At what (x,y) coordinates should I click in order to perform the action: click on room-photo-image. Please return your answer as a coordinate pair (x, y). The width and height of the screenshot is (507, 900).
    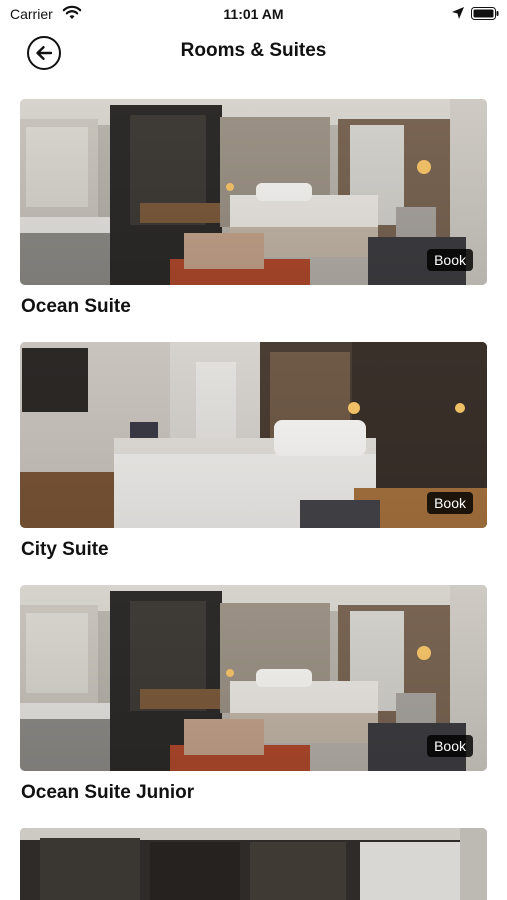
    Looking at the image, I should click on (253, 864).